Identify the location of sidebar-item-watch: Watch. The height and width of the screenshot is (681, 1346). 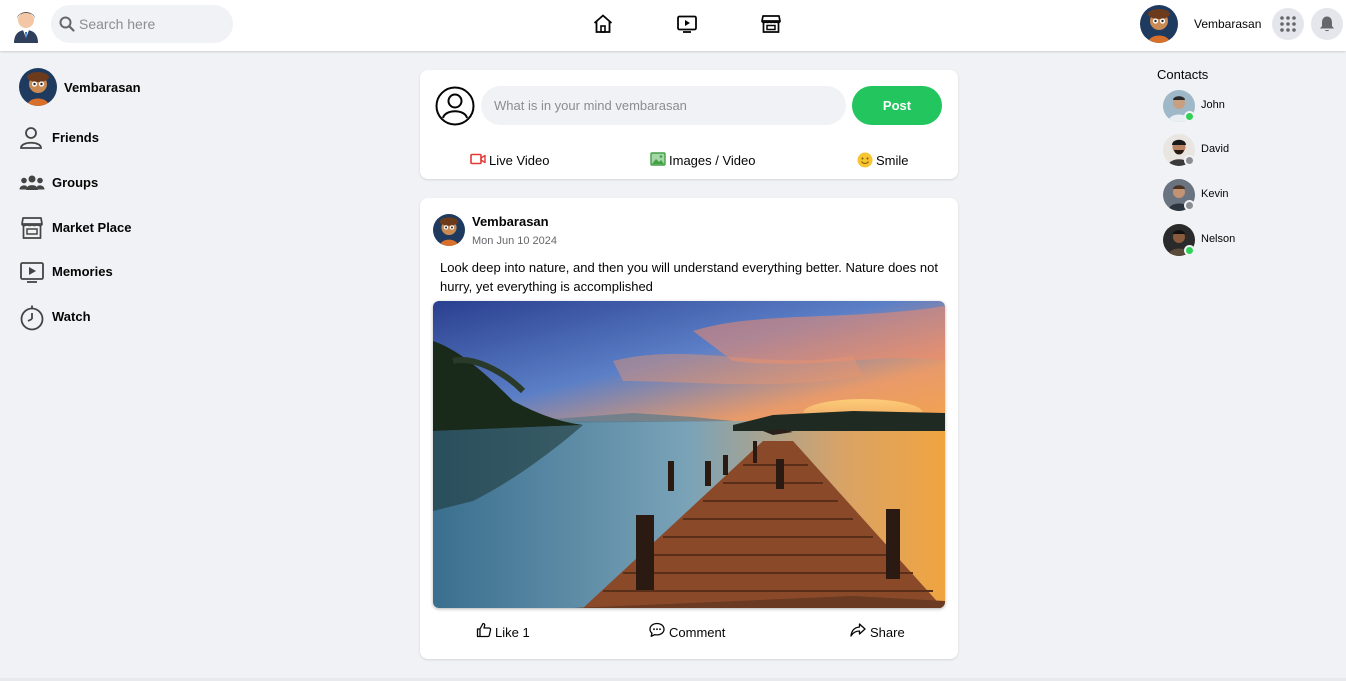
(114, 317).